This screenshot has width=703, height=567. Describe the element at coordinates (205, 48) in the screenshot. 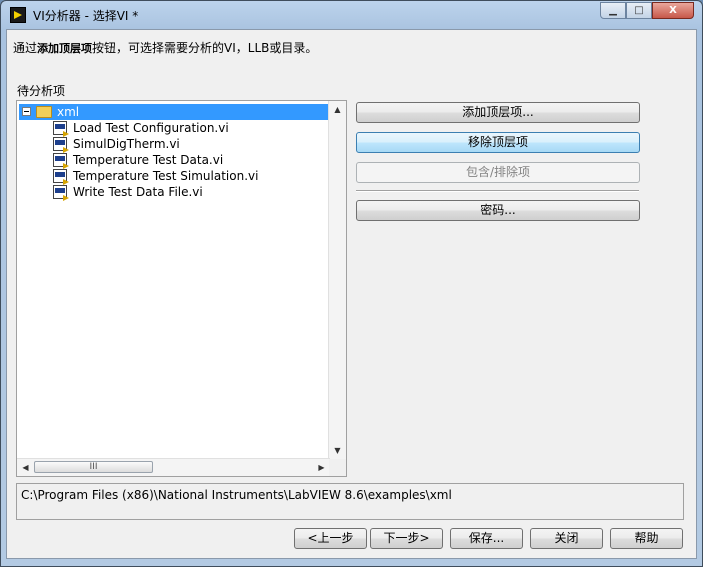

I see `instructions-suffix: 按钮，可选择需要分析的VI，LLB或目录。` at that location.